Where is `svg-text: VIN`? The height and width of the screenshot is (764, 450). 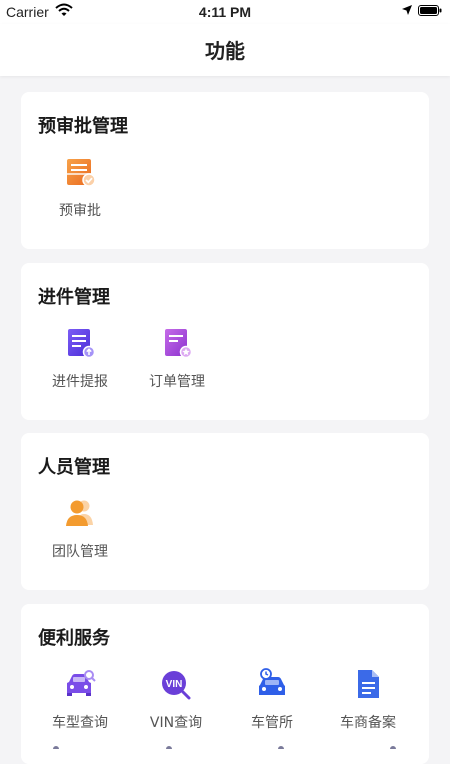
svg-text: VIN is located at coordinates (174, 684).